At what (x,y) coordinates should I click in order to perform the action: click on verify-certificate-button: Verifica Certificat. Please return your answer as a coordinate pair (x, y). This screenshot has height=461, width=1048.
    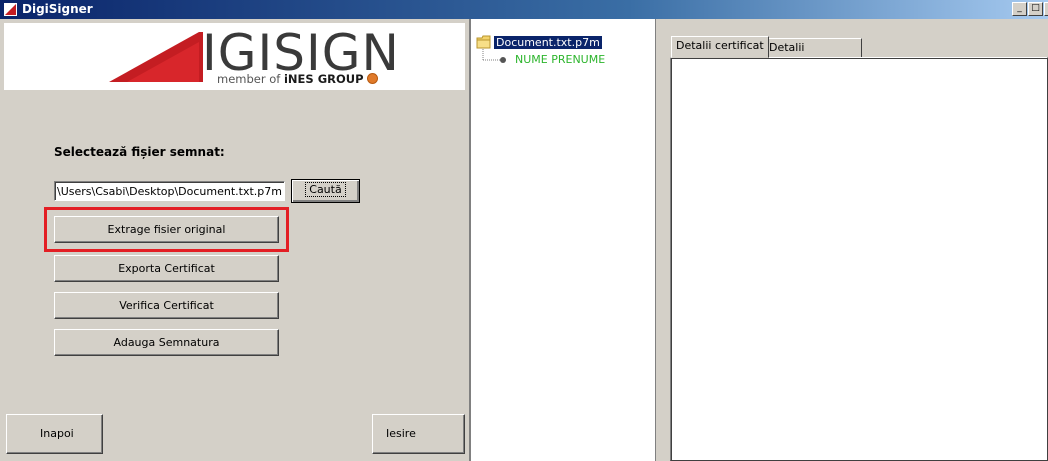
    Looking at the image, I should click on (166, 305).